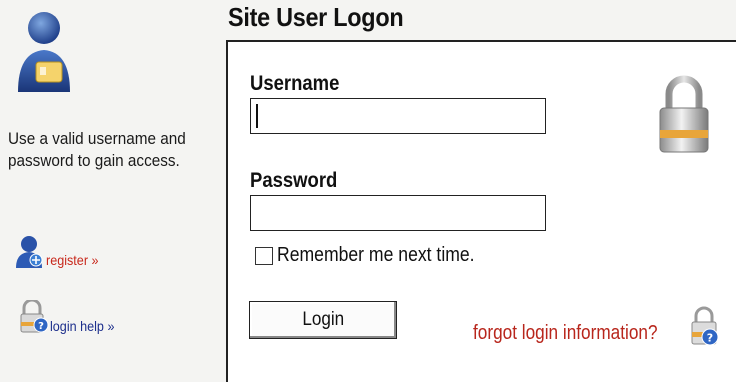 This screenshot has width=736, height=382. I want to click on remember-me-label: Remember me next time., so click(376, 255).